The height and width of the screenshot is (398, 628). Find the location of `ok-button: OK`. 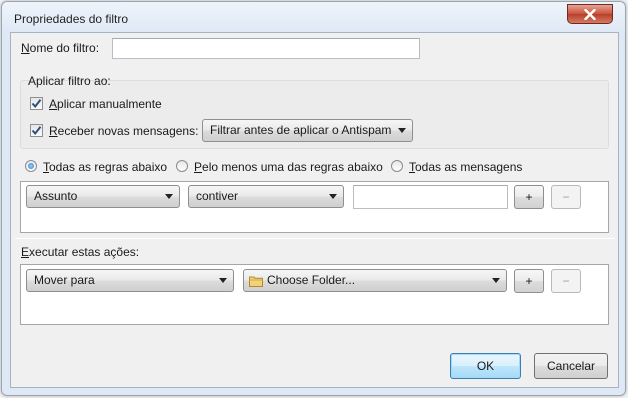

ok-button: OK is located at coordinates (485, 366).